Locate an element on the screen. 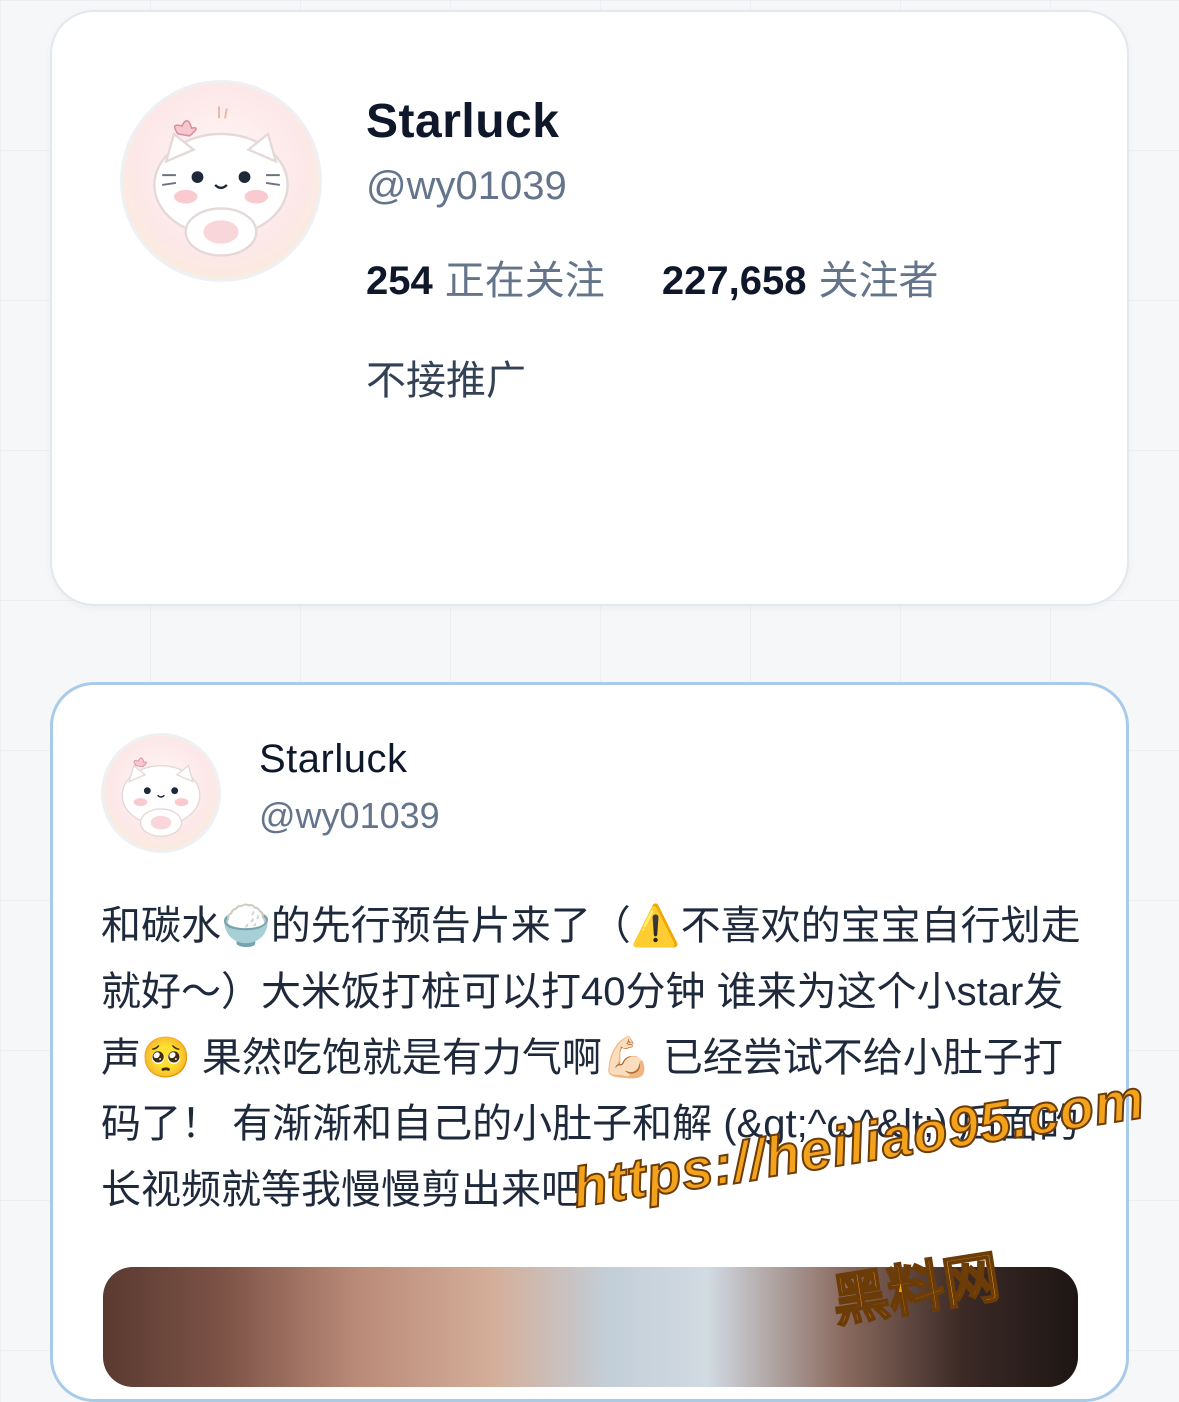 This screenshot has height=1402, width=1179. following-stat: 254 正在关注 is located at coordinates (485, 277).